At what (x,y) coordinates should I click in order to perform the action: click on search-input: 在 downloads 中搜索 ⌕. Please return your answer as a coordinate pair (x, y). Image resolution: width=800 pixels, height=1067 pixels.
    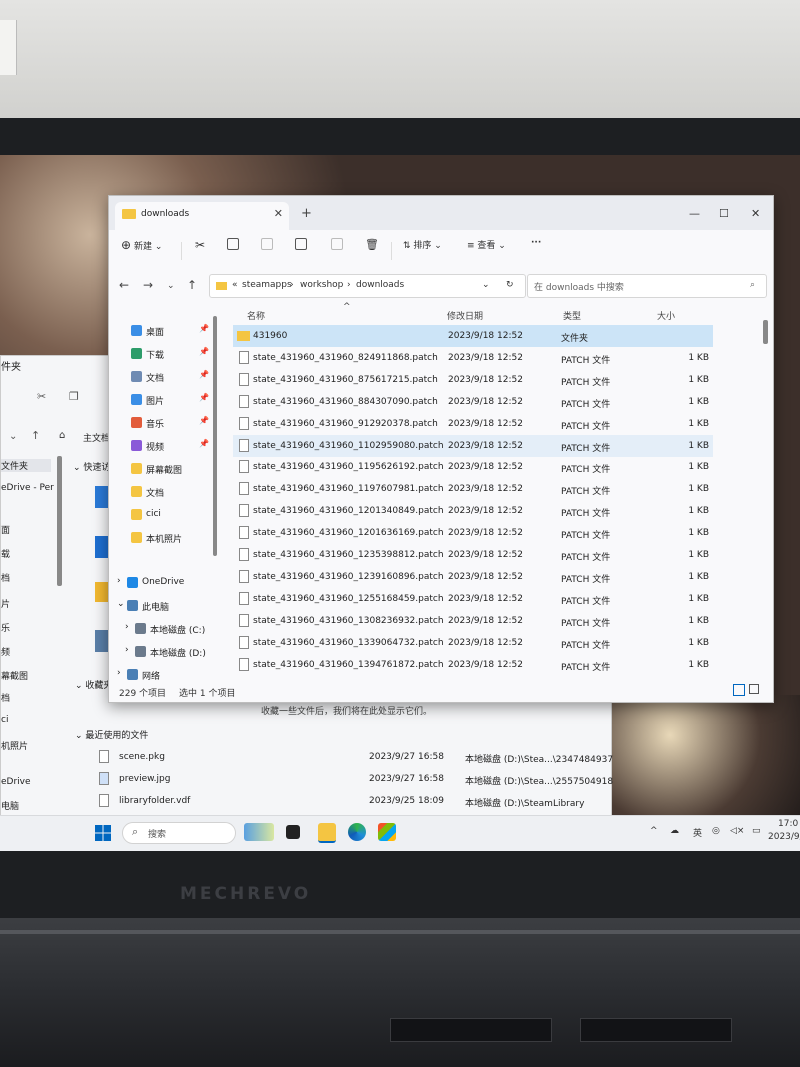
    Looking at the image, I should click on (647, 286).